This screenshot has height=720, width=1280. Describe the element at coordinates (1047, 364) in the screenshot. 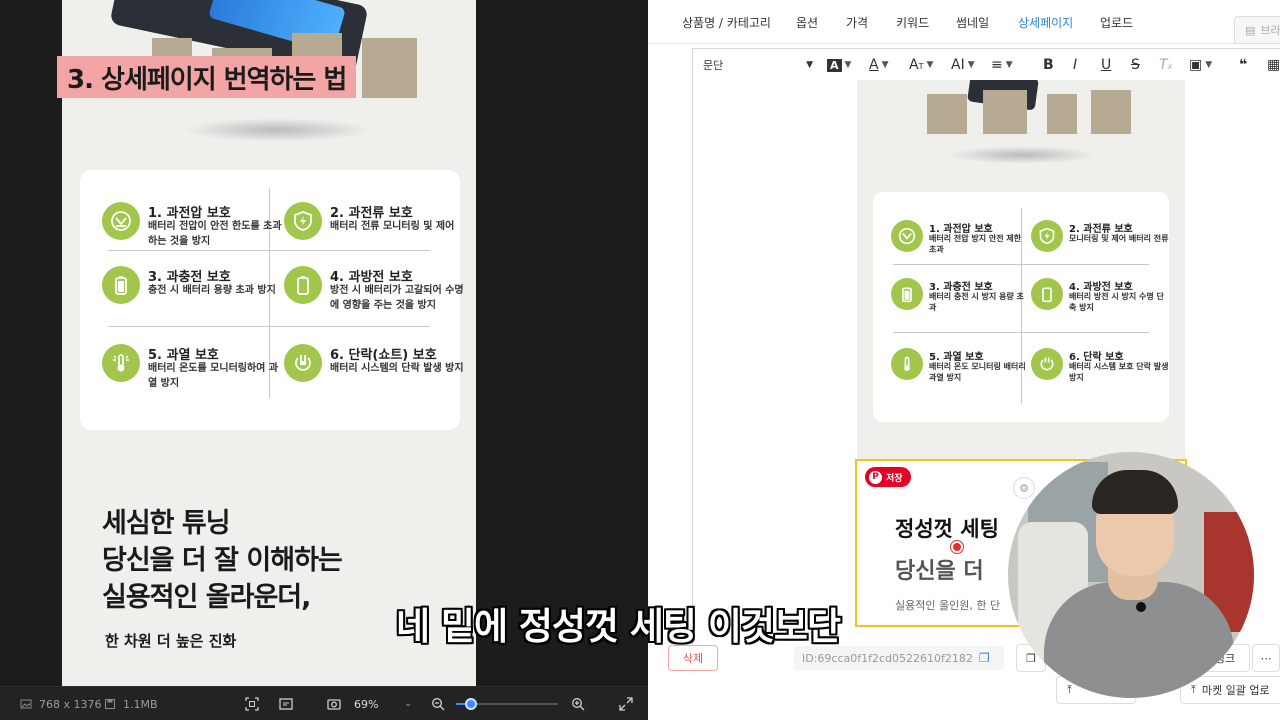

I see `plug-icon` at that location.